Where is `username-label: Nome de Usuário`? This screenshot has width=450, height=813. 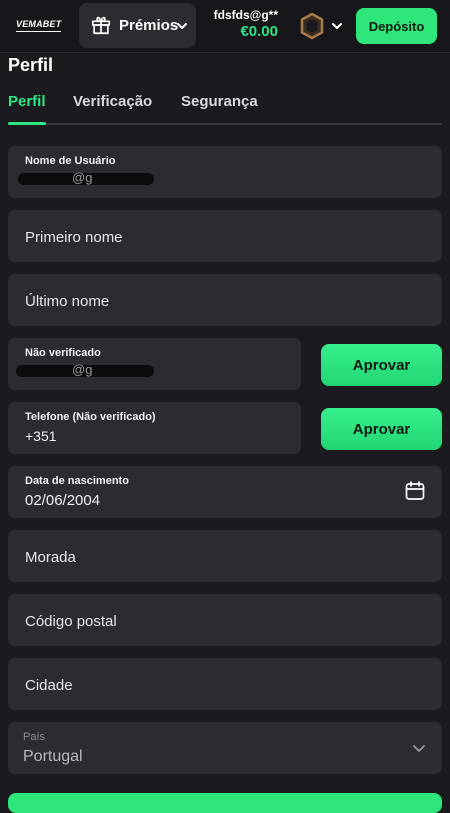 username-label: Nome de Usuário is located at coordinates (70, 161).